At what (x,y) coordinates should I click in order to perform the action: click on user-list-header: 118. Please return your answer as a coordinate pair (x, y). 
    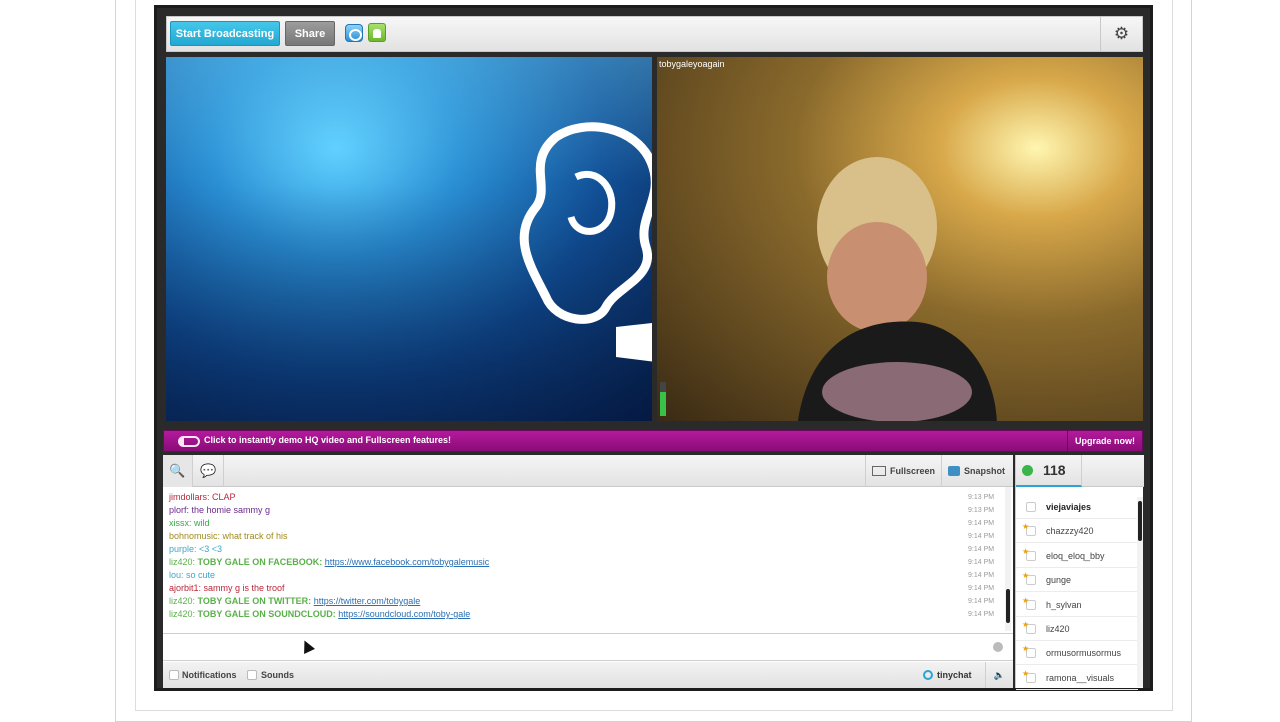
    Looking at the image, I should click on (1080, 471).